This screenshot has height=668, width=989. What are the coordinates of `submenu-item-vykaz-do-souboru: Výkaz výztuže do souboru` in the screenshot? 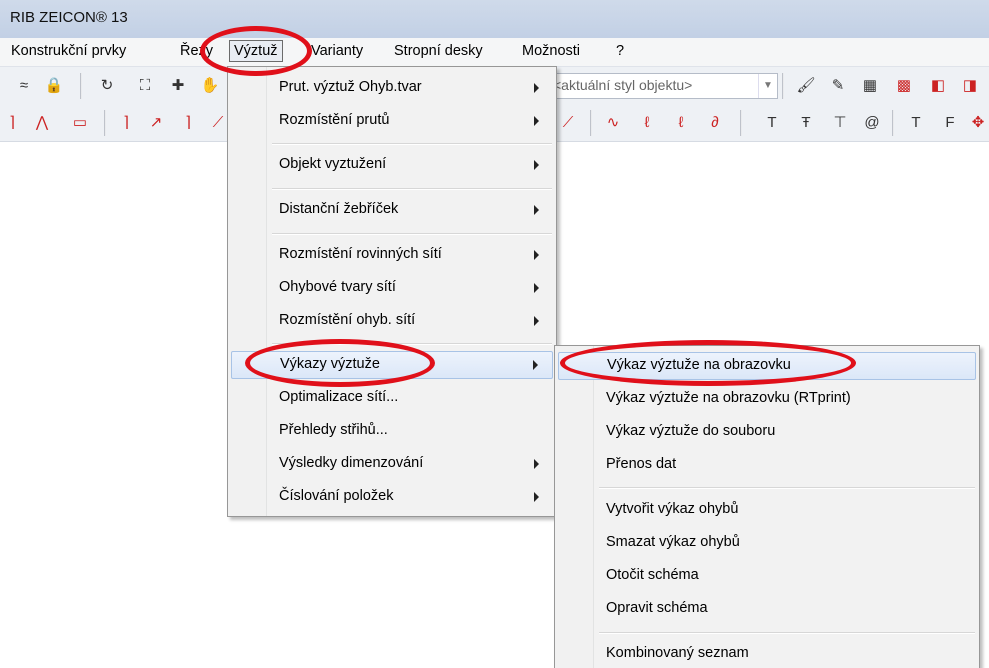 It's located at (767, 432).